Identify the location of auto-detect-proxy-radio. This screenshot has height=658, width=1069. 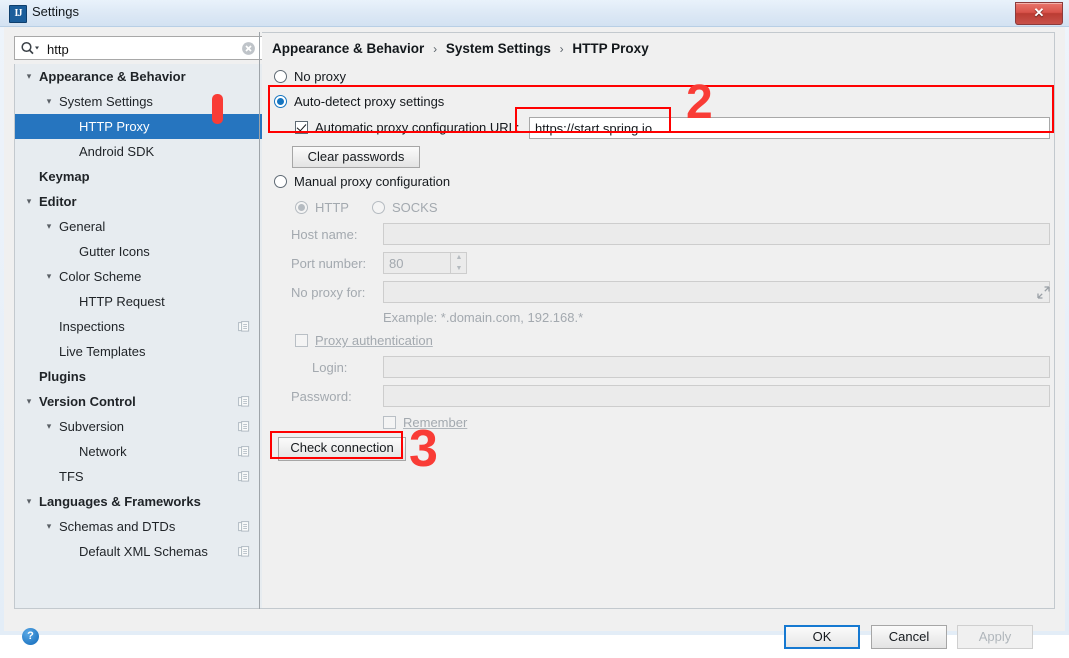
(280, 101).